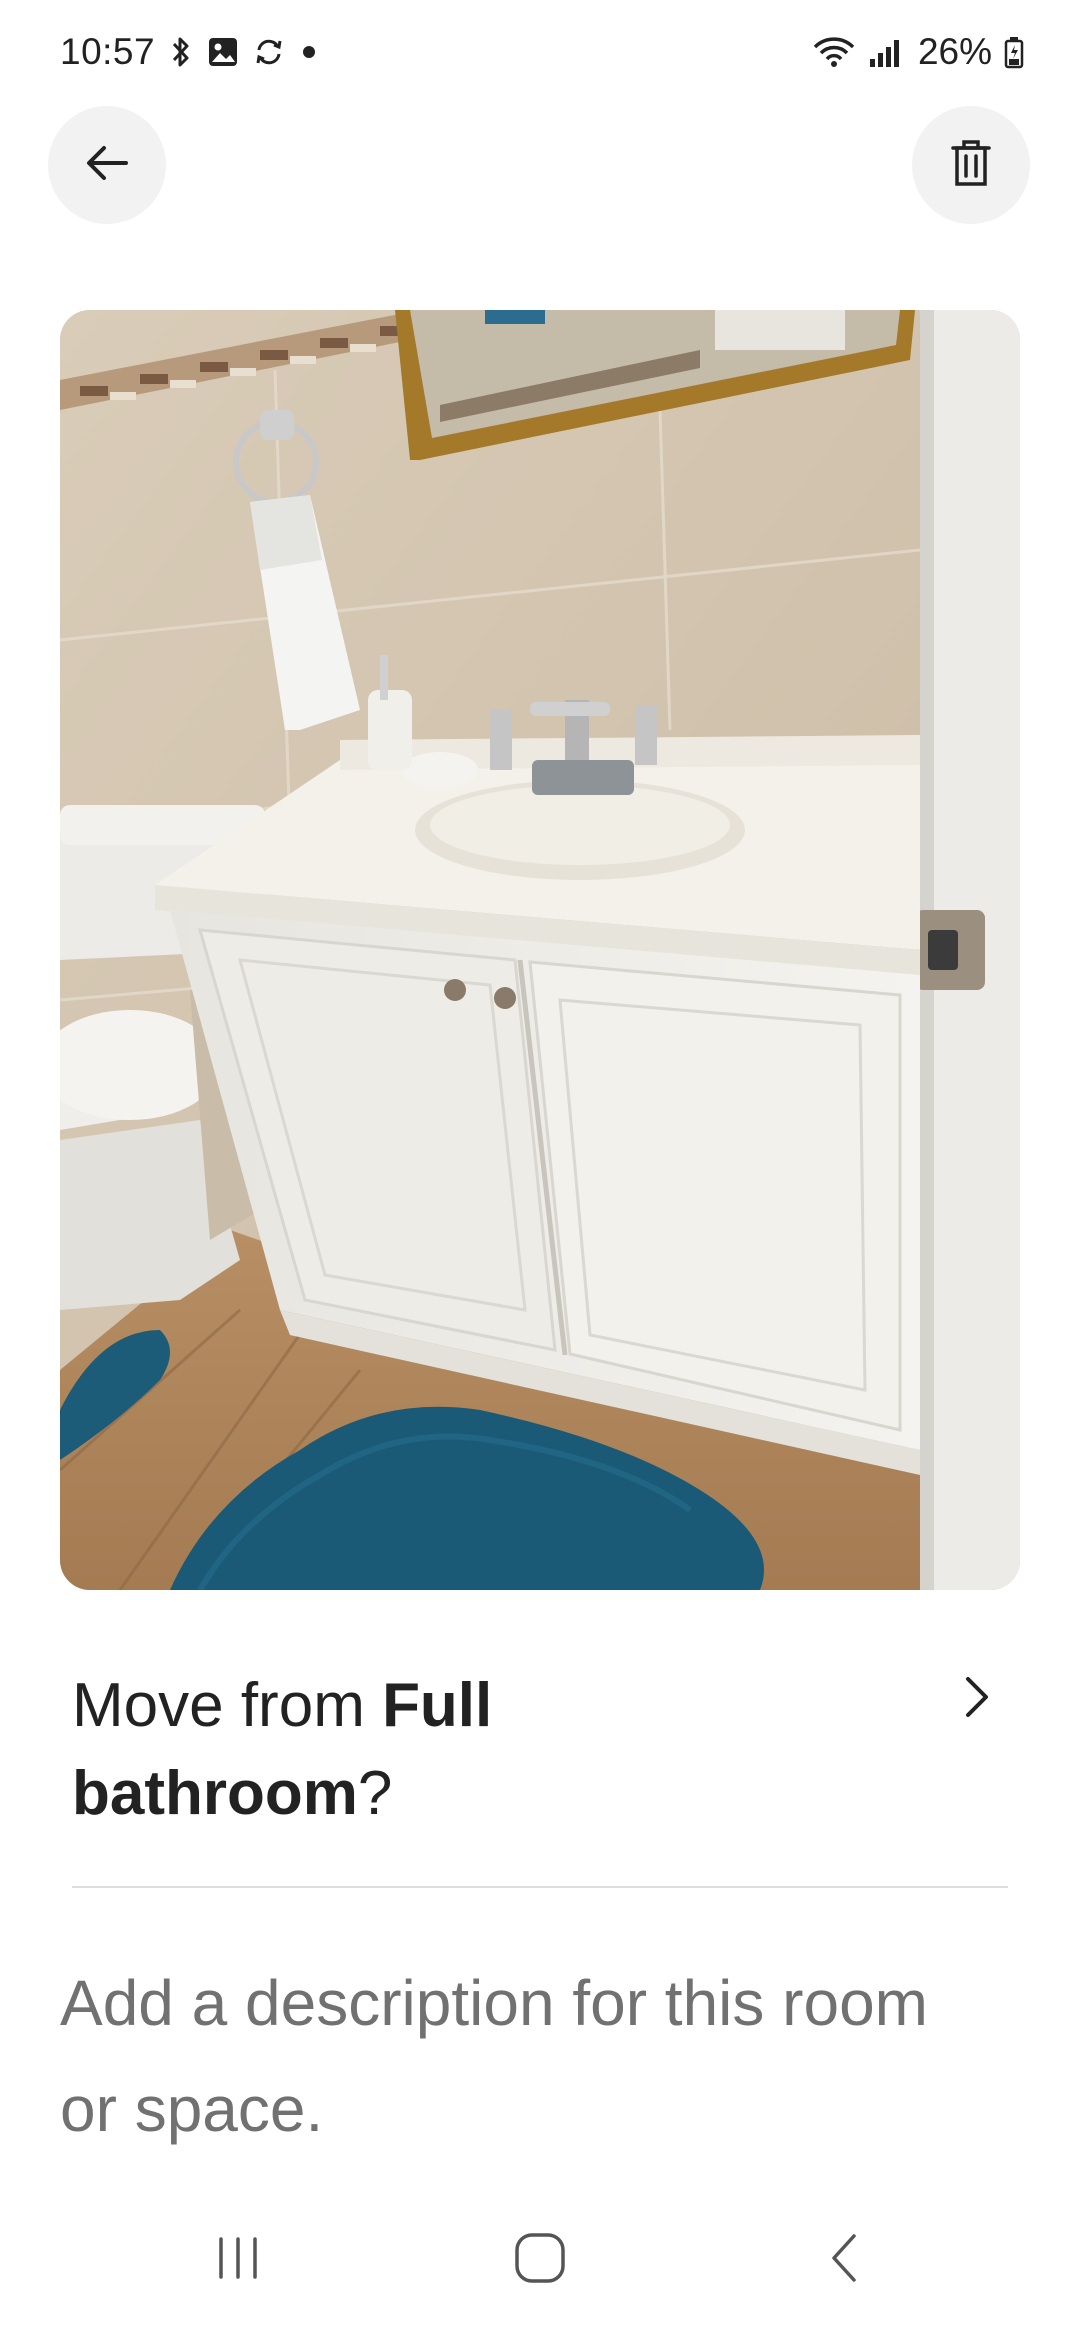 This screenshot has width=1080, height=2340. What do you see at coordinates (227, 1705) in the screenshot?
I see `move-prefix: Move from` at bounding box center [227, 1705].